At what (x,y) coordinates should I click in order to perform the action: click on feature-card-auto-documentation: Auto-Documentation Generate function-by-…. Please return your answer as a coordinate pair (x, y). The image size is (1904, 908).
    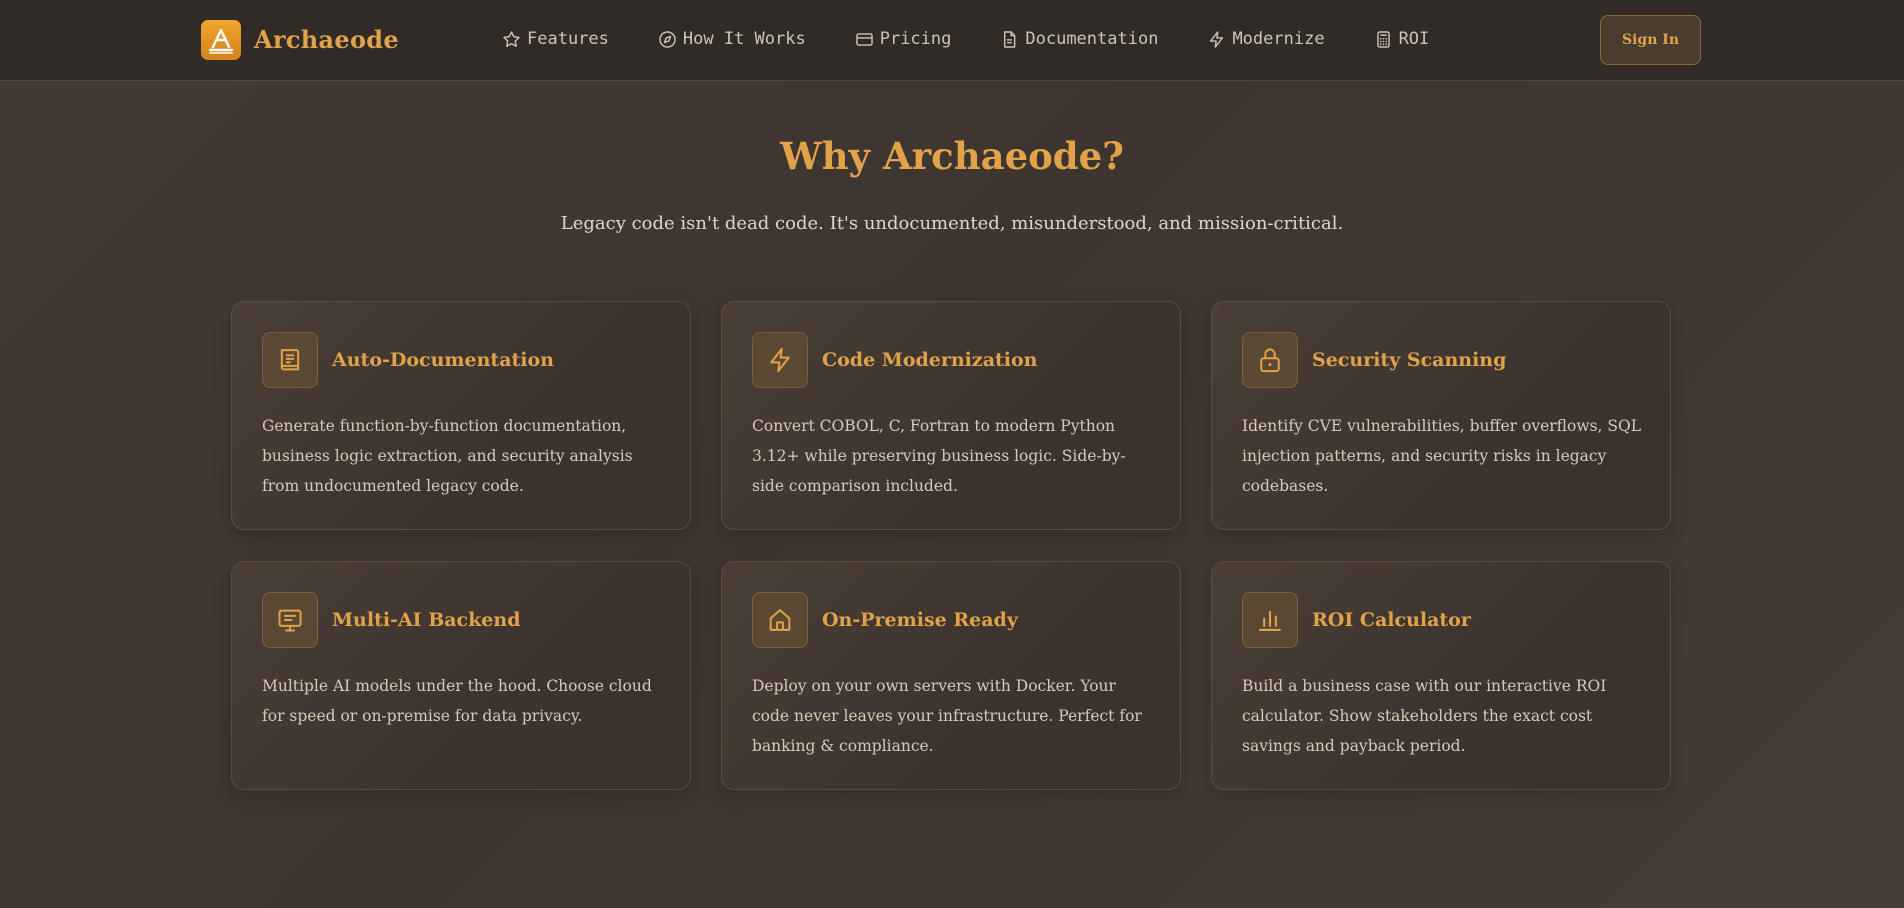
    Looking at the image, I should click on (461, 415).